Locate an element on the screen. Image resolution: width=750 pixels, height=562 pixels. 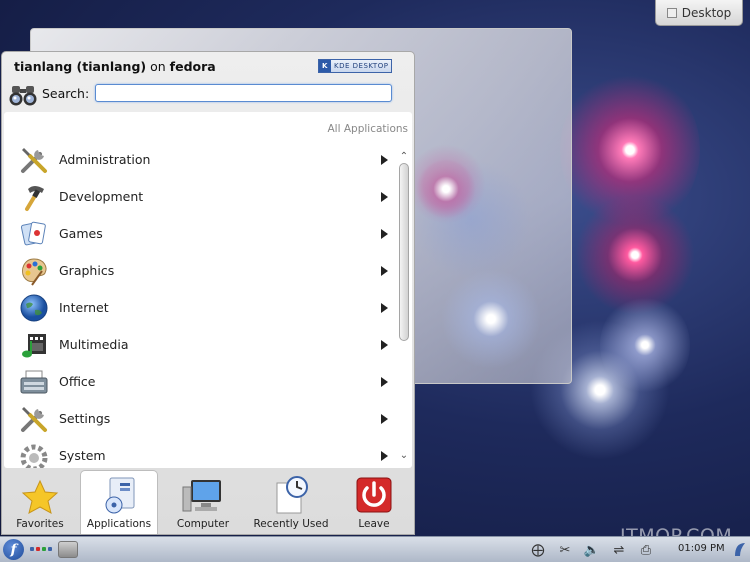
clock: 01:09 PM is located at coordinates (701, 548).